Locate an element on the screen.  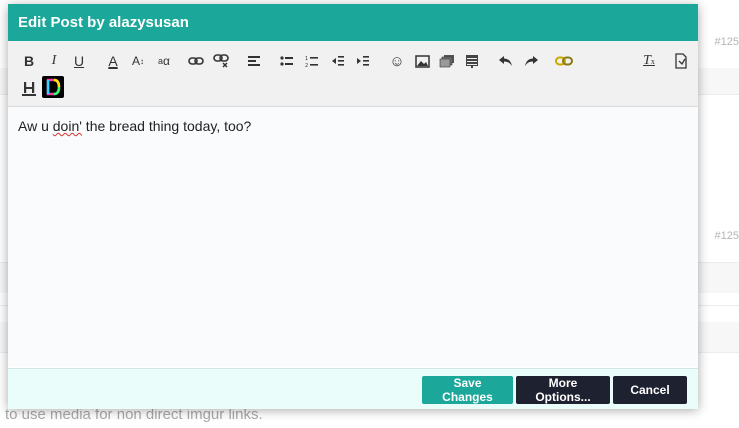
table-icon is located at coordinates (472, 61).